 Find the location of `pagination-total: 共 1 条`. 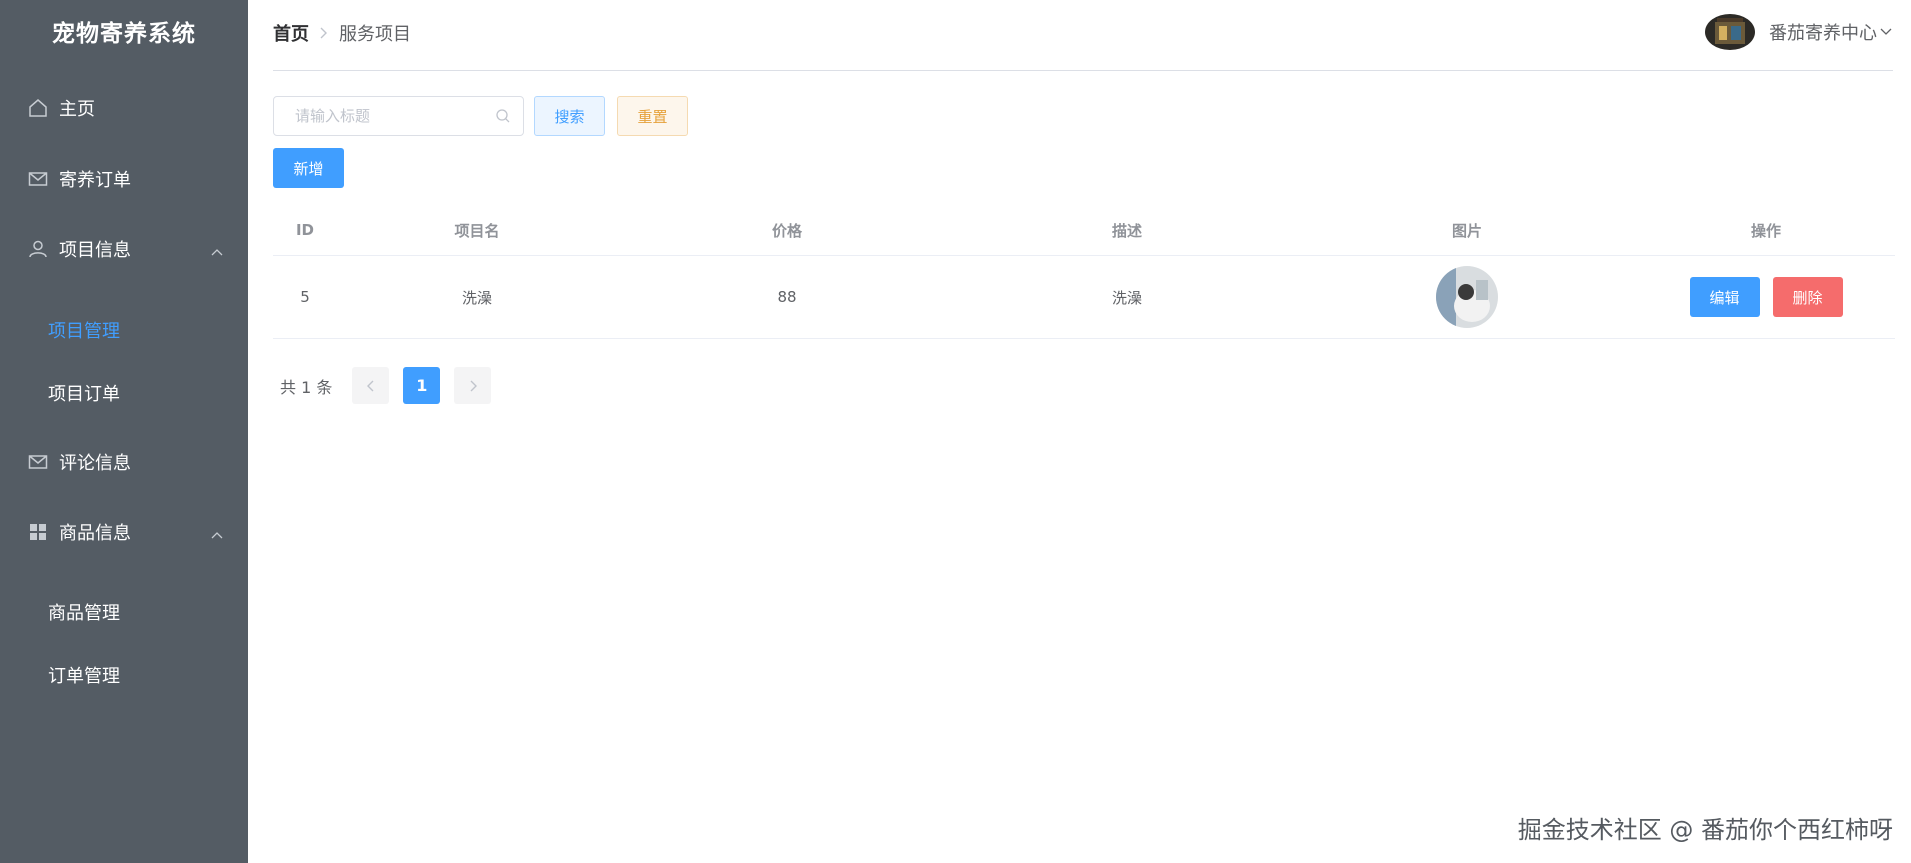

pagination-total: 共 1 条 is located at coordinates (306, 387).